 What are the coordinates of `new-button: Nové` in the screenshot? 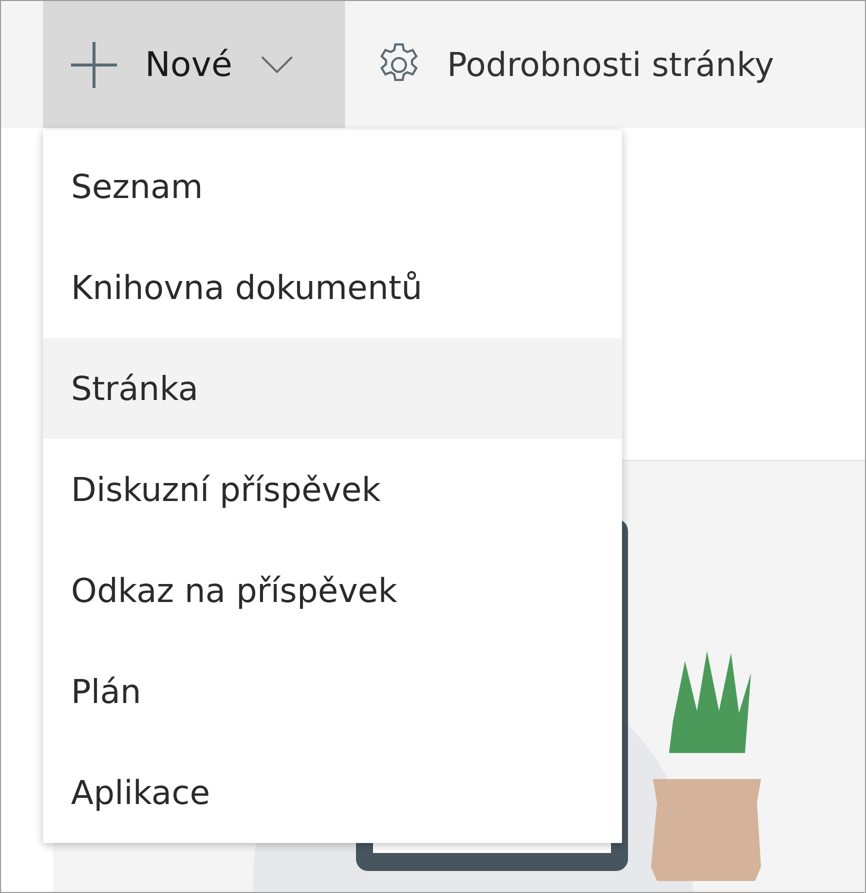 It's located at (194, 64).